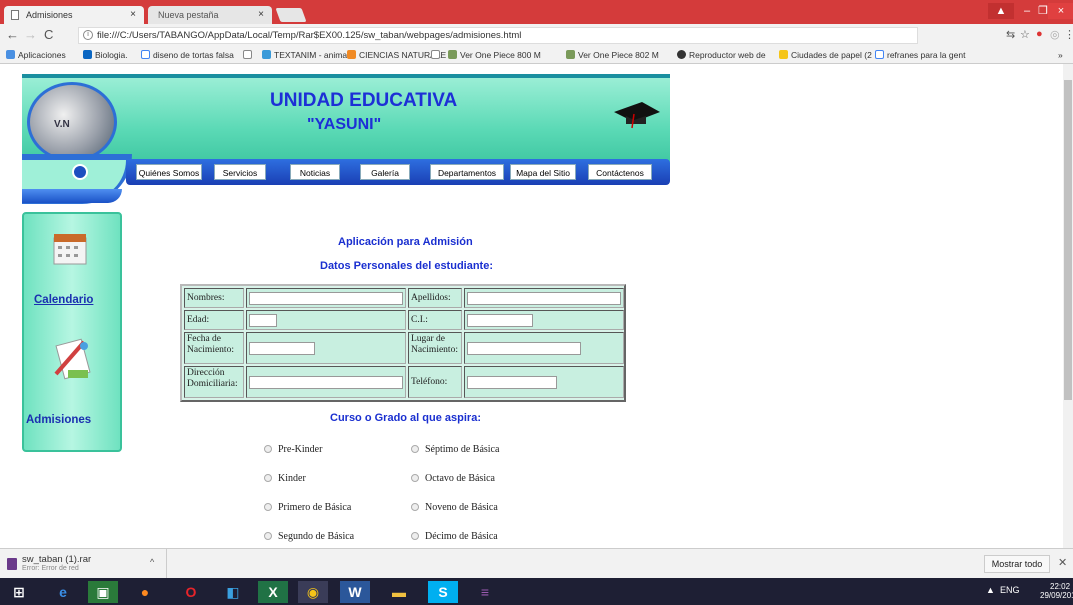 This screenshot has height=605, width=1073. What do you see at coordinates (19, 592) in the screenshot?
I see `windows-start-icon: ⊞` at bounding box center [19, 592].